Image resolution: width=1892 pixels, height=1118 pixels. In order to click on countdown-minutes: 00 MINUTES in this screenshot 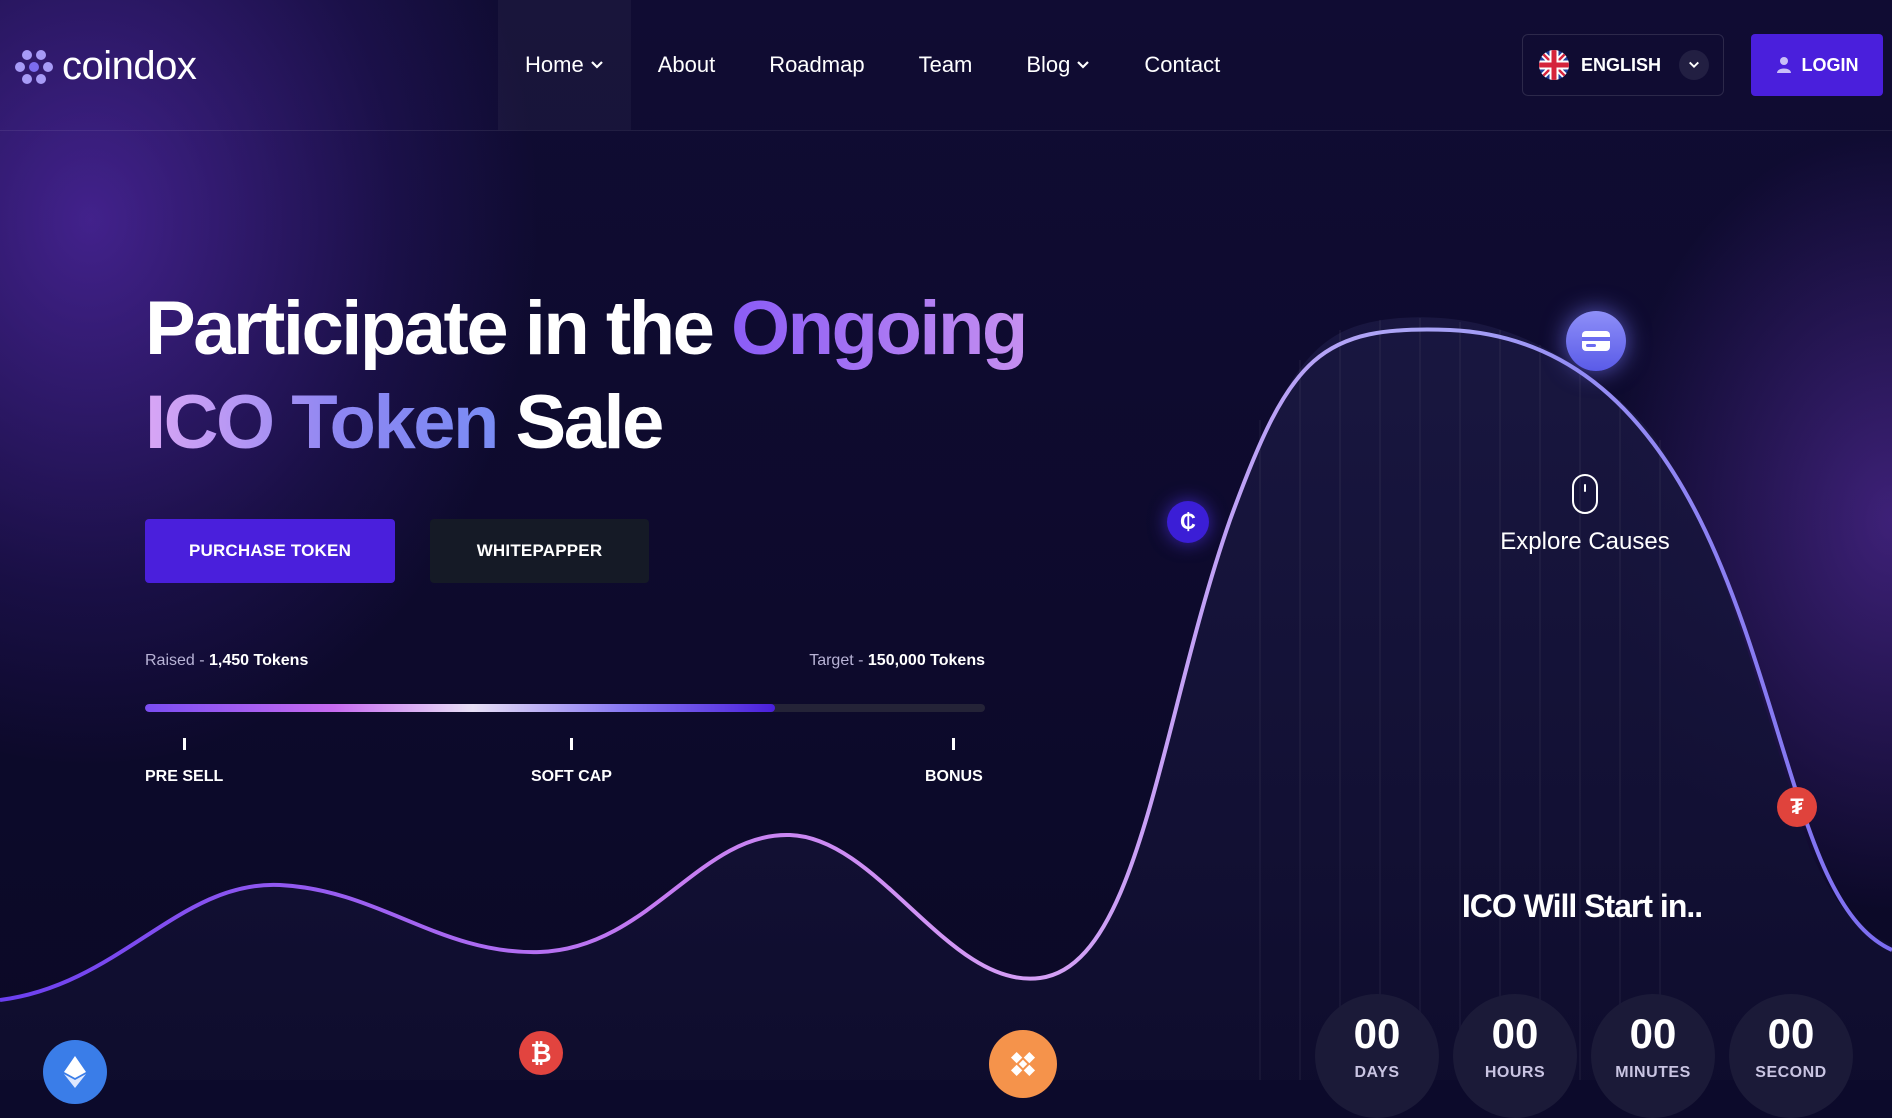, I will do `click(1653, 1056)`.